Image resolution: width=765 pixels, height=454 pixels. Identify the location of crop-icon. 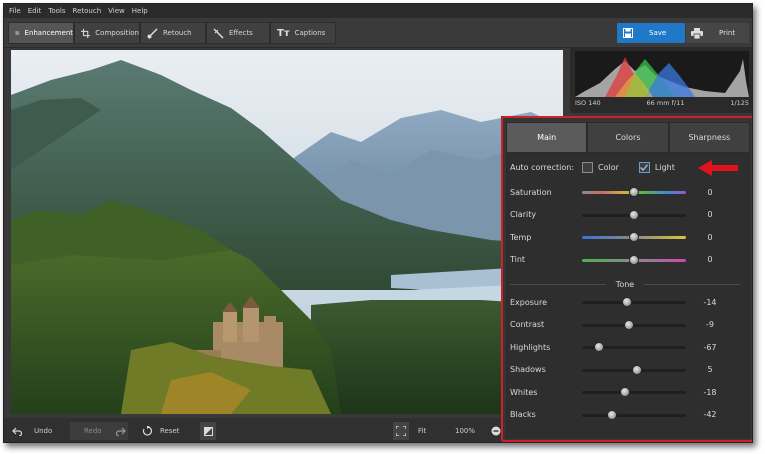
(86, 33).